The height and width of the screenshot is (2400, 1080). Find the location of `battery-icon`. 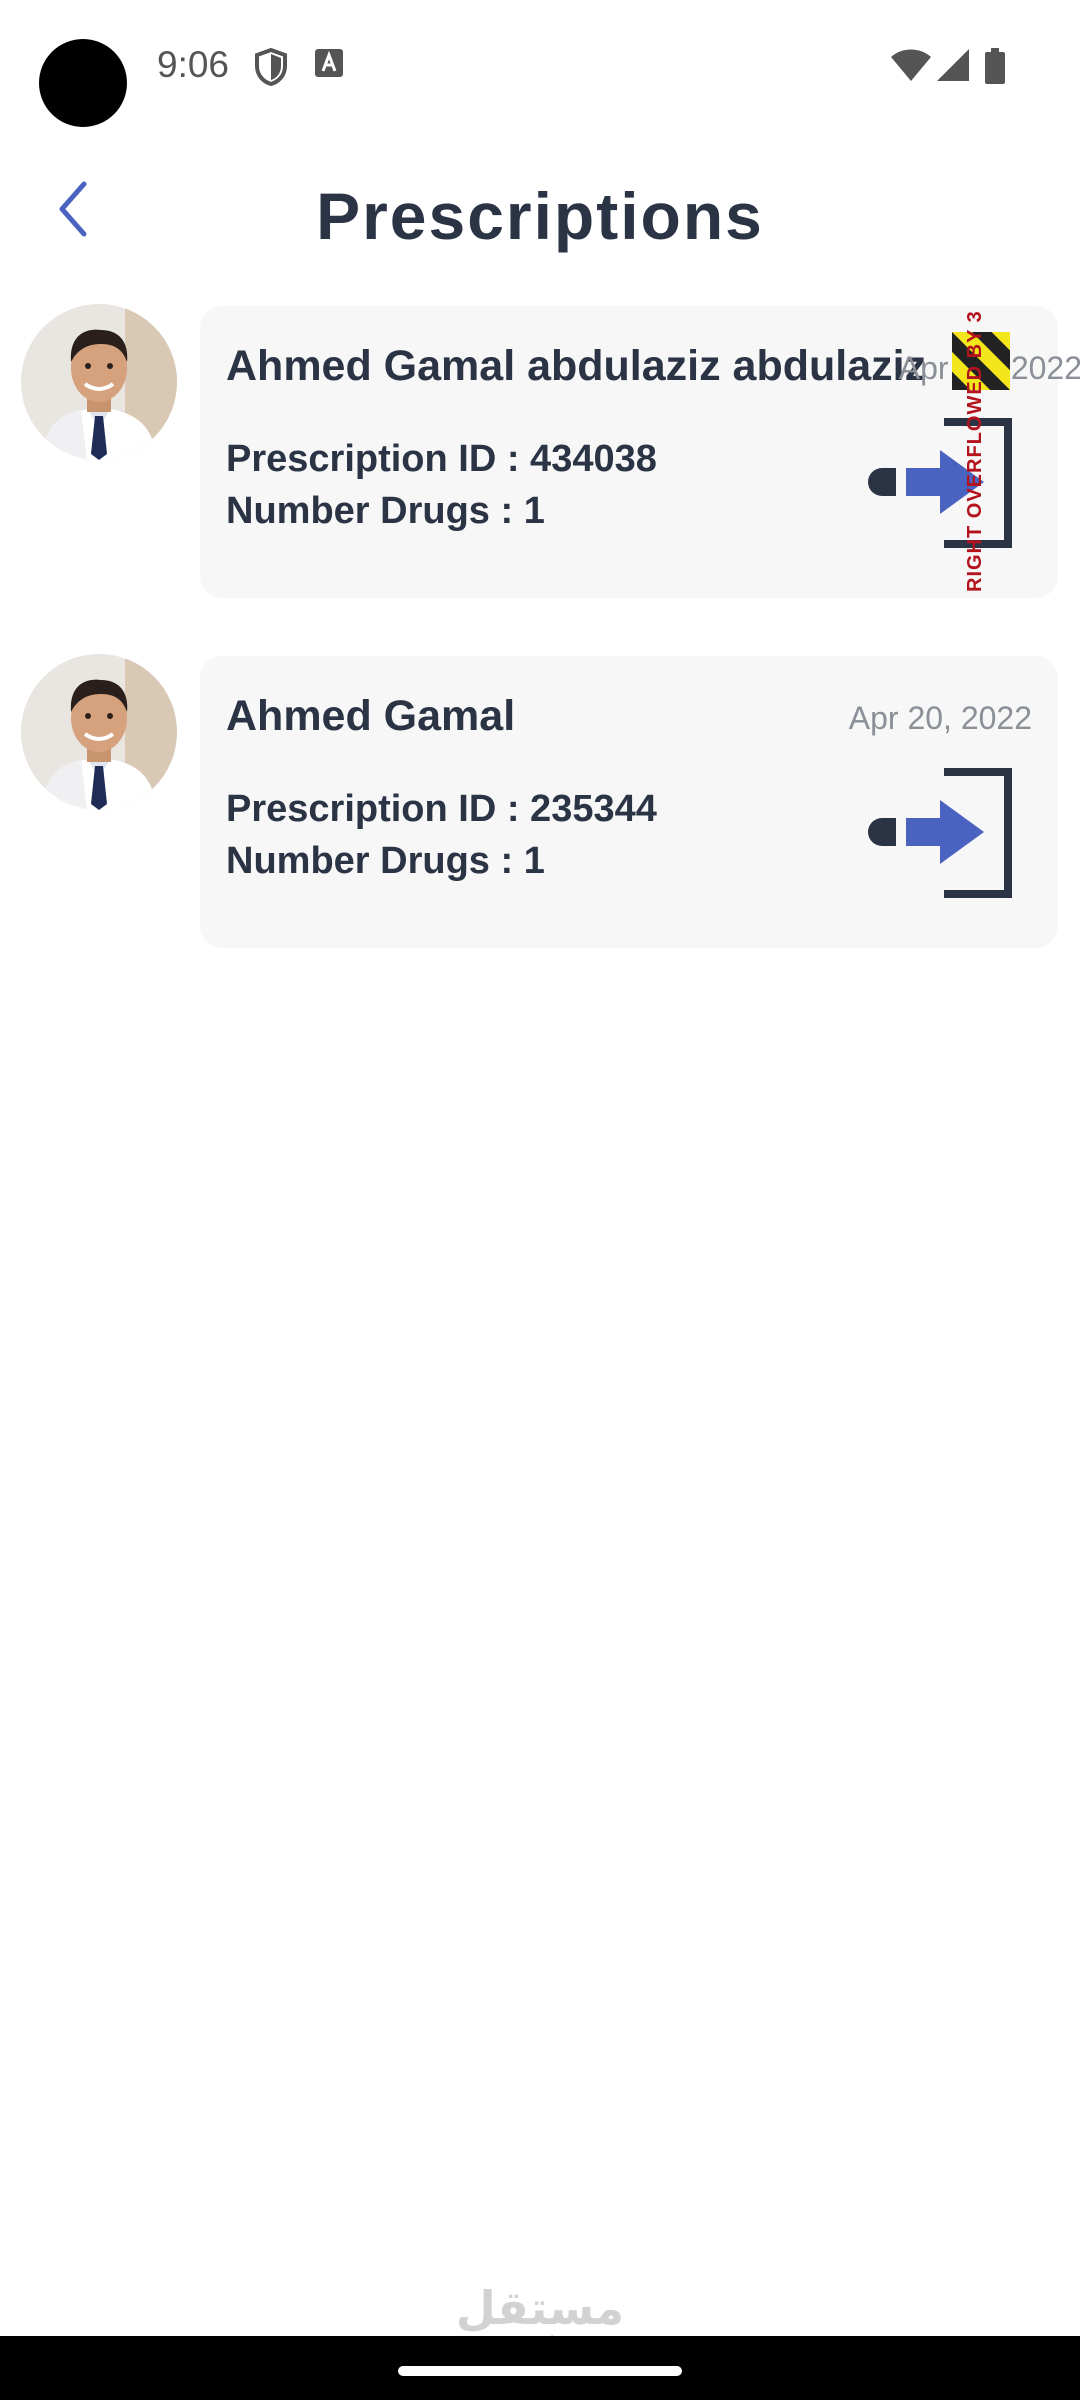

battery-icon is located at coordinates (995, 66).